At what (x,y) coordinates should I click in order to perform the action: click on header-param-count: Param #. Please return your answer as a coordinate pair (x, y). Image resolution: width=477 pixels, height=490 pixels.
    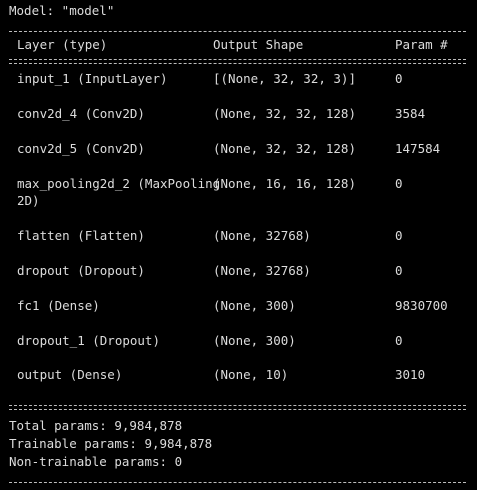
    Looking at the image, I should click on (421, 44).